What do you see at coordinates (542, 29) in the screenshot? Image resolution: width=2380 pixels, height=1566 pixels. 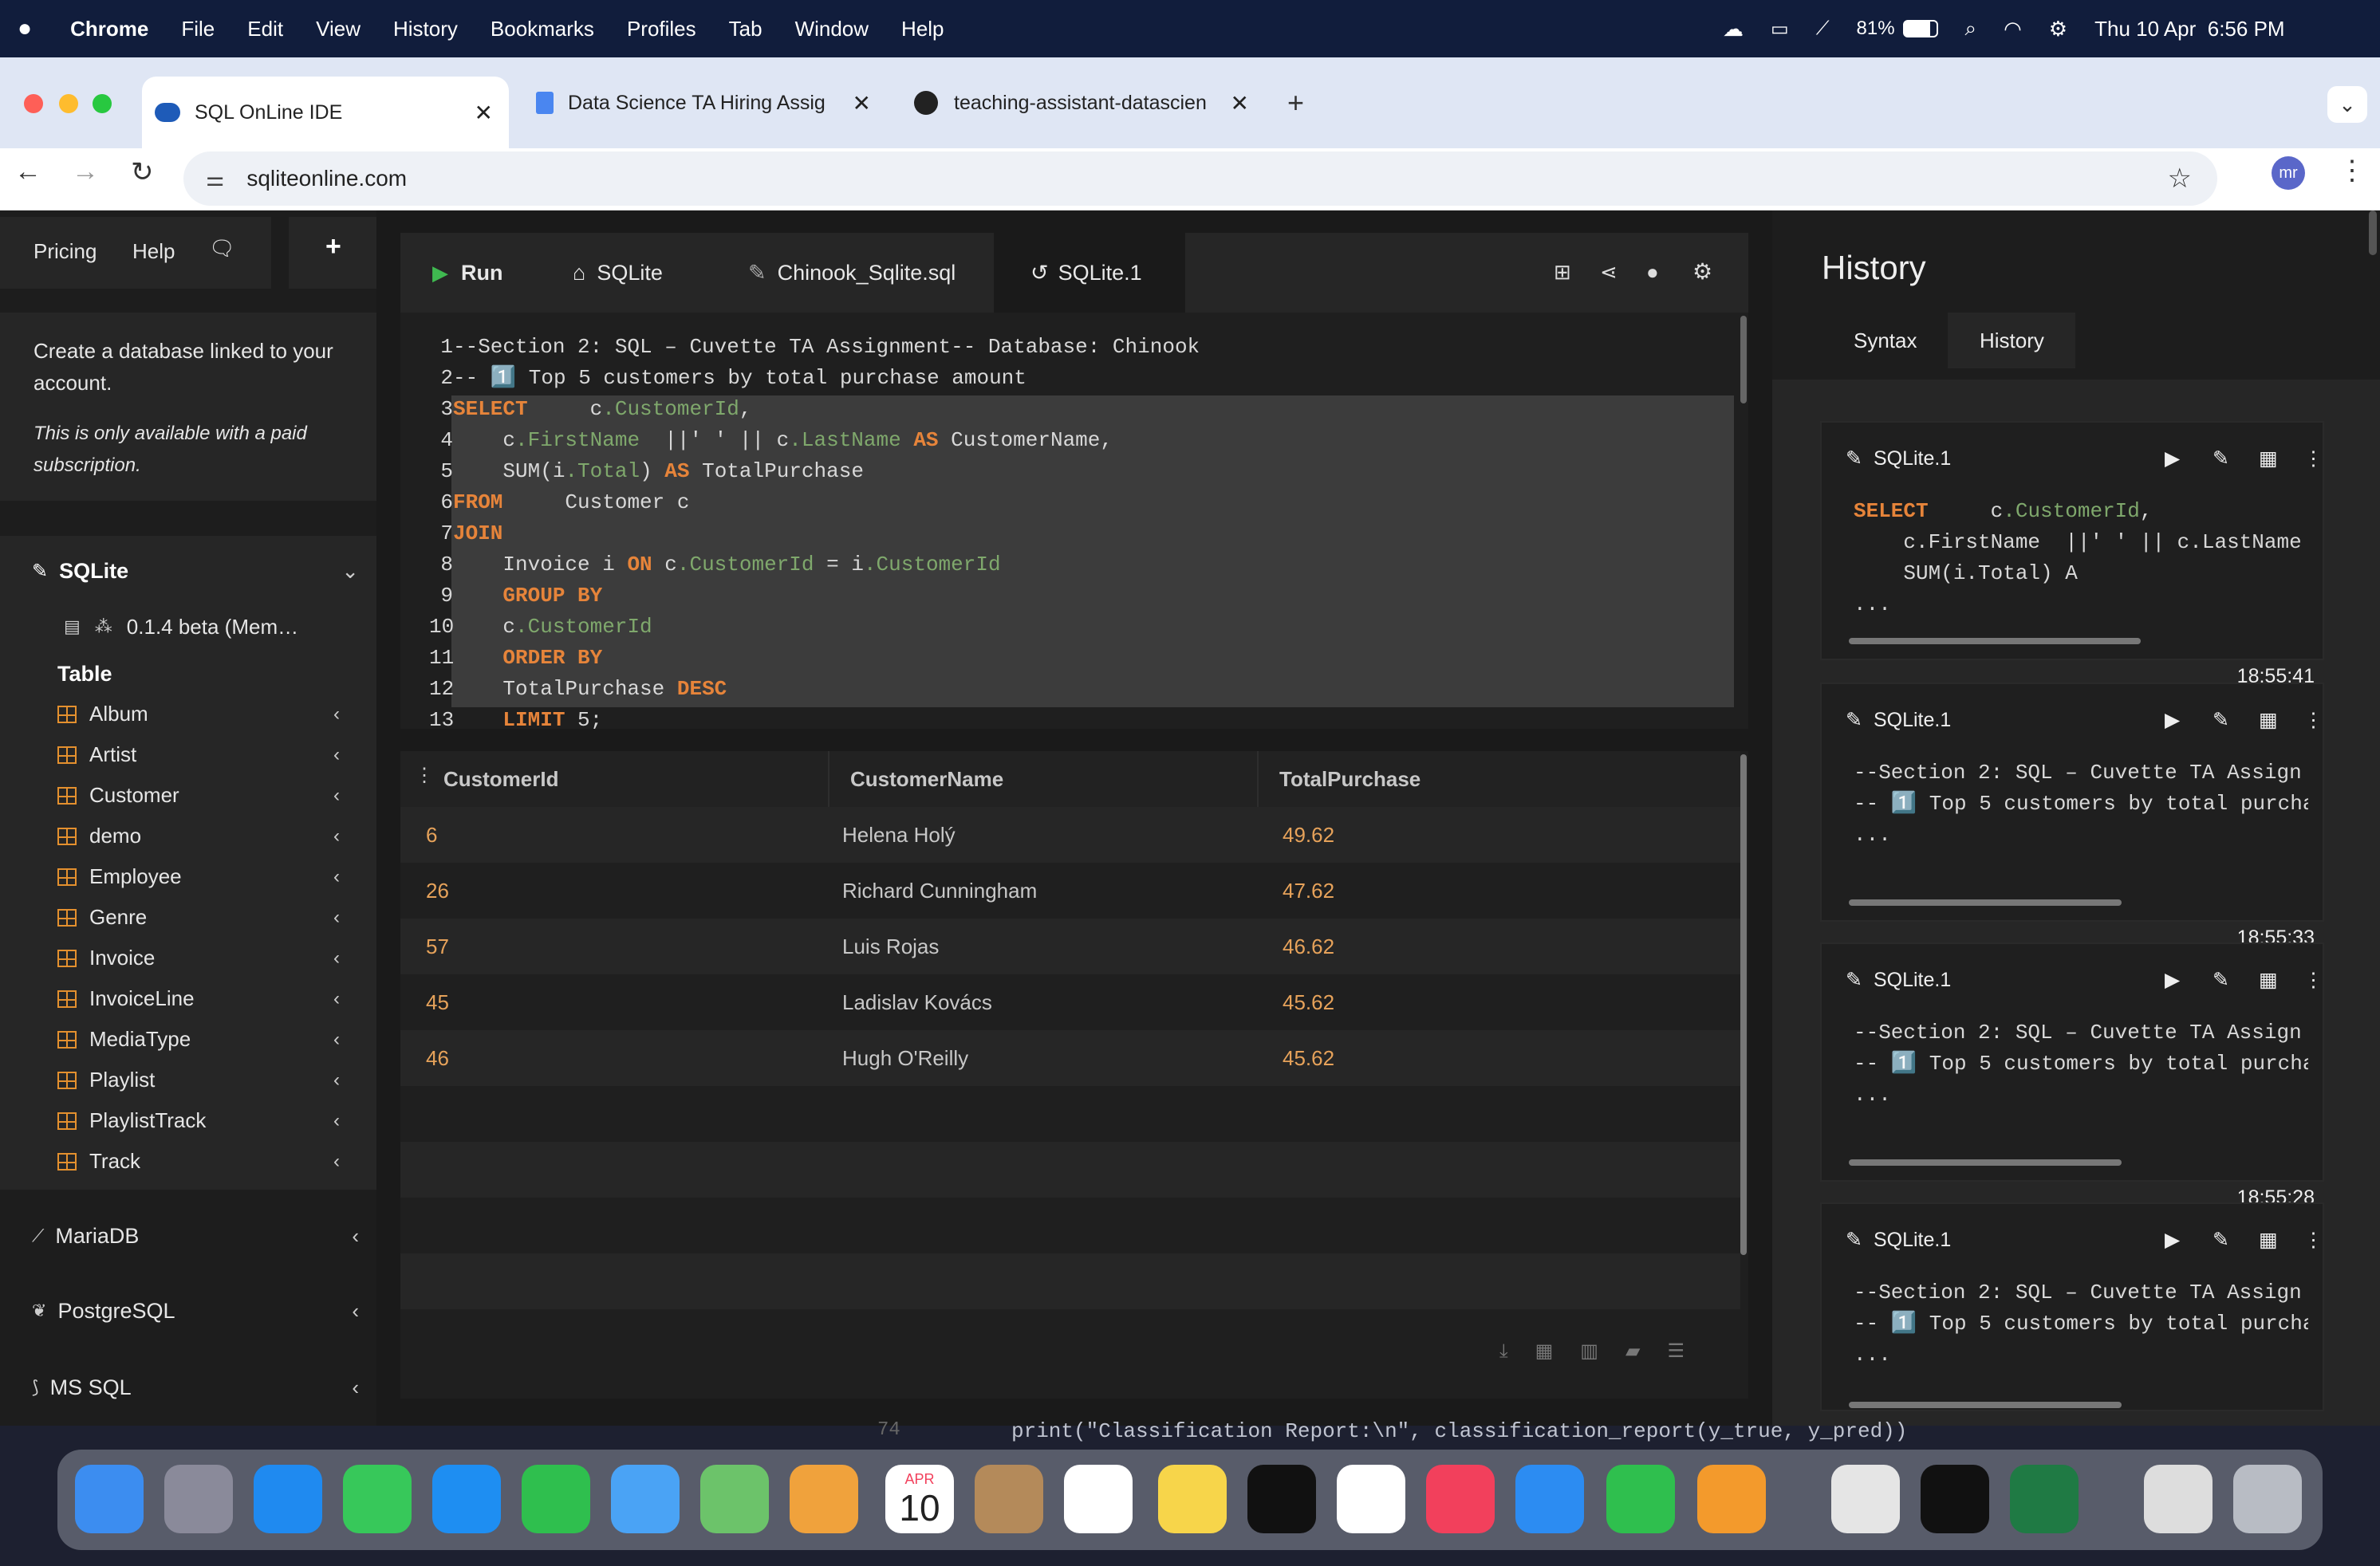 I see `menu-bookmarks: Bookmarks` at bounding box center [542, 29].